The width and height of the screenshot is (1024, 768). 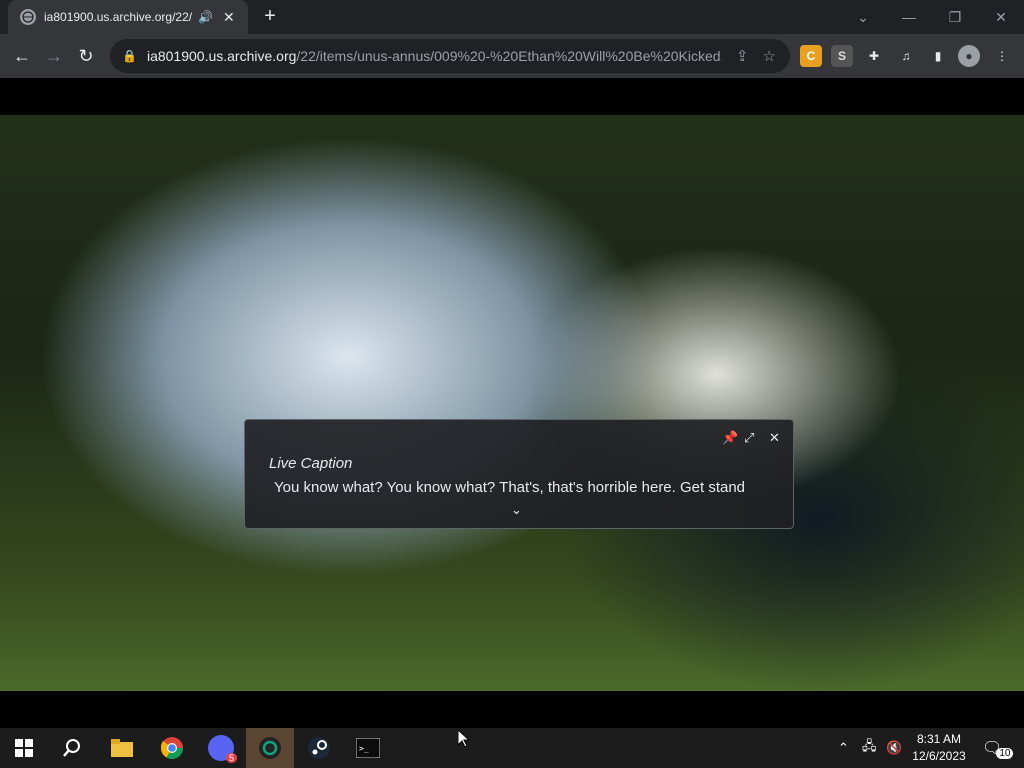 I want to click on discord-icon: 5, so click(x=222, y=749).